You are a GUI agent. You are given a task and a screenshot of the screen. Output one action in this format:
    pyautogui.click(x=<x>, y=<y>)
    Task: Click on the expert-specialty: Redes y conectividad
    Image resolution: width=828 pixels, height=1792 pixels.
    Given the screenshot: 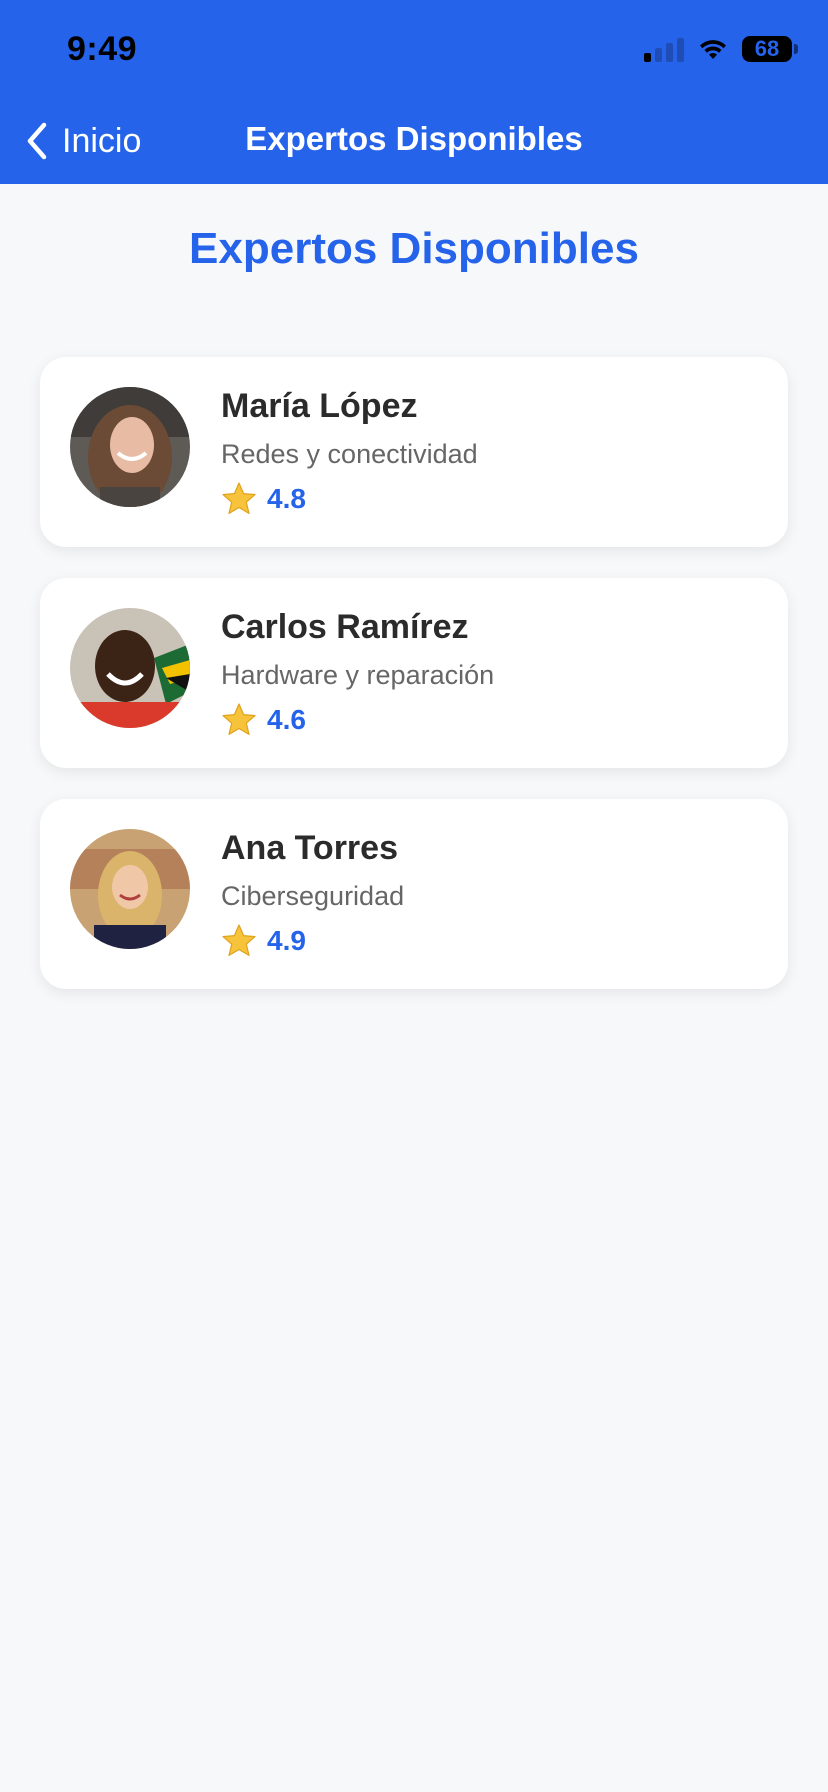 What is the action you would take?
    pyautogui.click(x=349, y=454)
    